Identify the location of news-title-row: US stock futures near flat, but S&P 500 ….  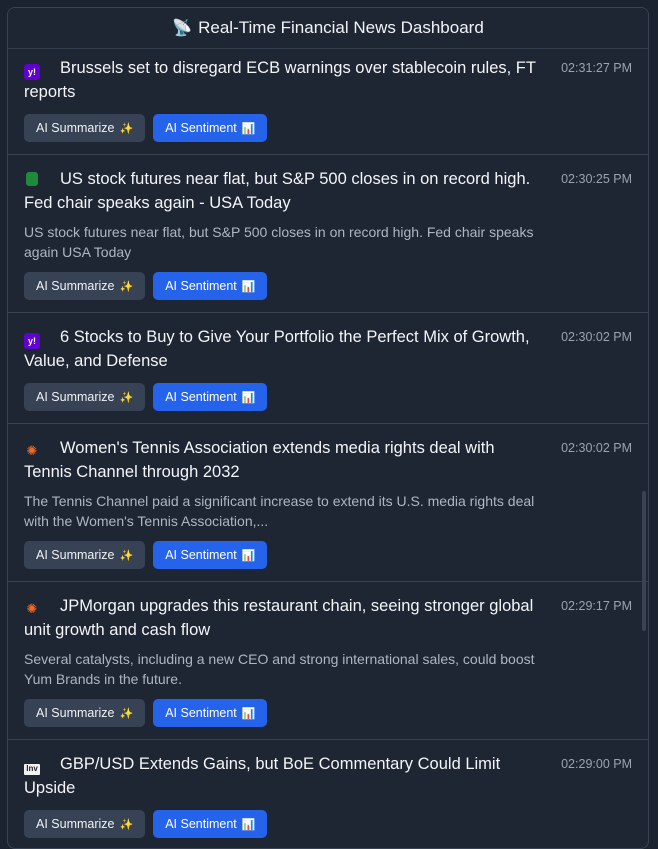
(290, 191).